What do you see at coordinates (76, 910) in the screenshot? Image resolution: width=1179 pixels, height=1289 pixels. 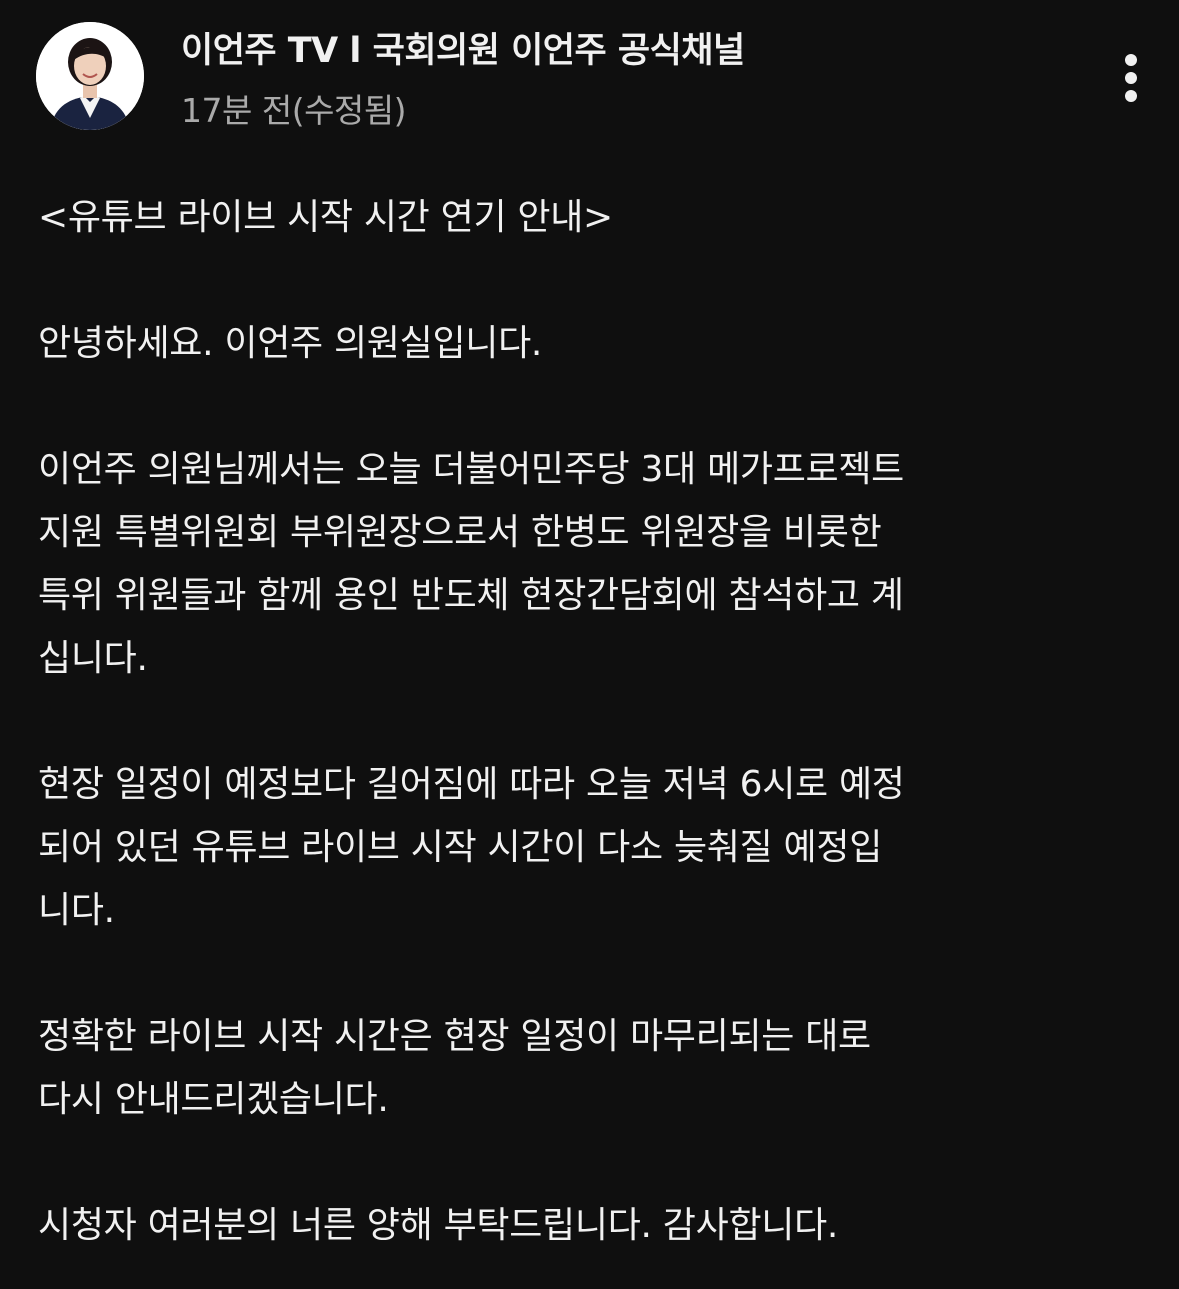 I see `post-text-line: 니다.` at bounding box center [76, 910].